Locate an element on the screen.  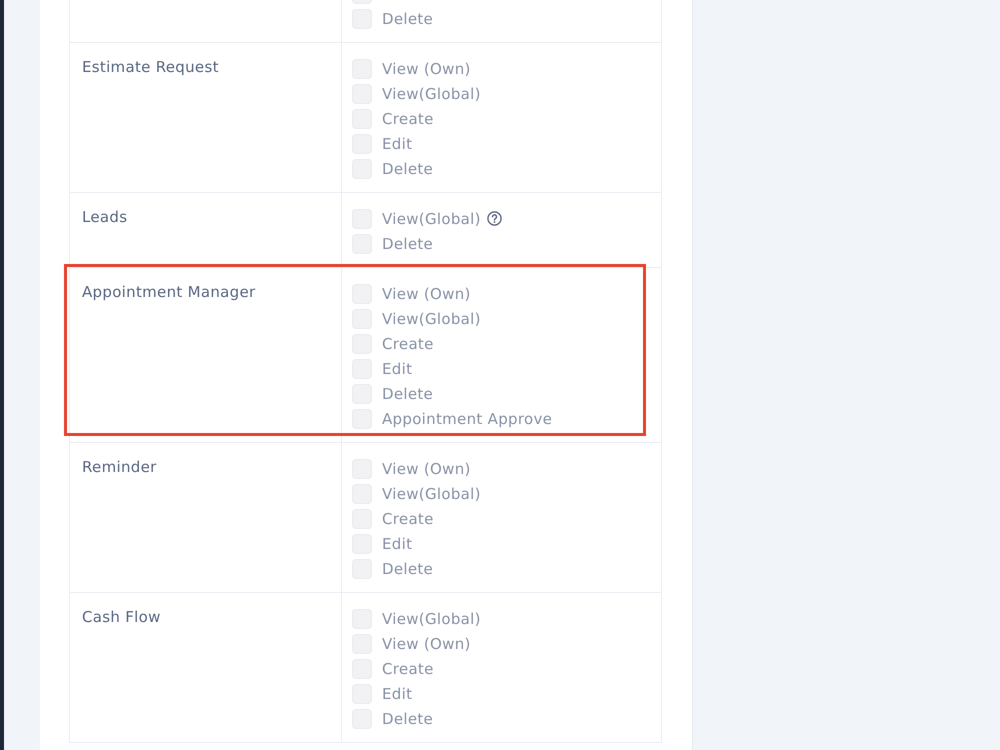
feature-name: Reminder is located at coordinates (119, 467).